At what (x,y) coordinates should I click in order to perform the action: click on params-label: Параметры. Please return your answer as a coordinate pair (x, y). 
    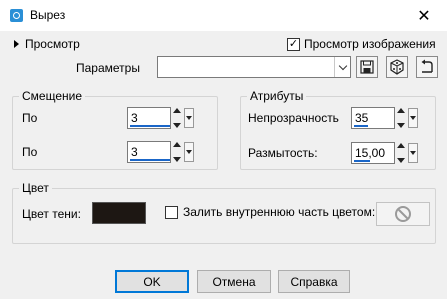
    Looking at the image, I should click on (108, 68).